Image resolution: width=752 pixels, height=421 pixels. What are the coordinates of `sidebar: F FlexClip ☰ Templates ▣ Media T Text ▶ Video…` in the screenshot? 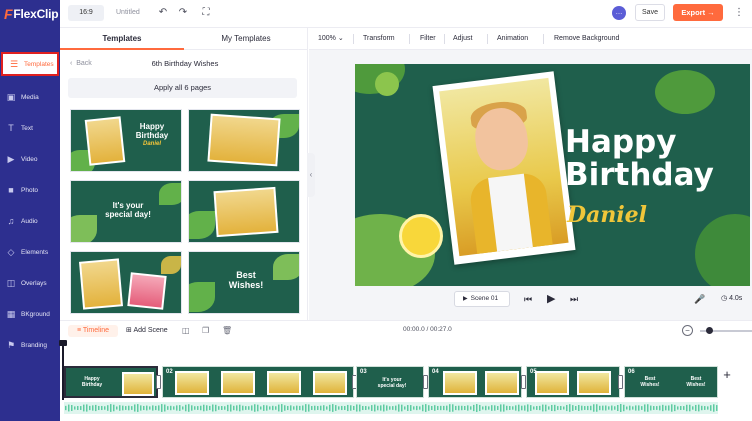 It's located at (30, 210).